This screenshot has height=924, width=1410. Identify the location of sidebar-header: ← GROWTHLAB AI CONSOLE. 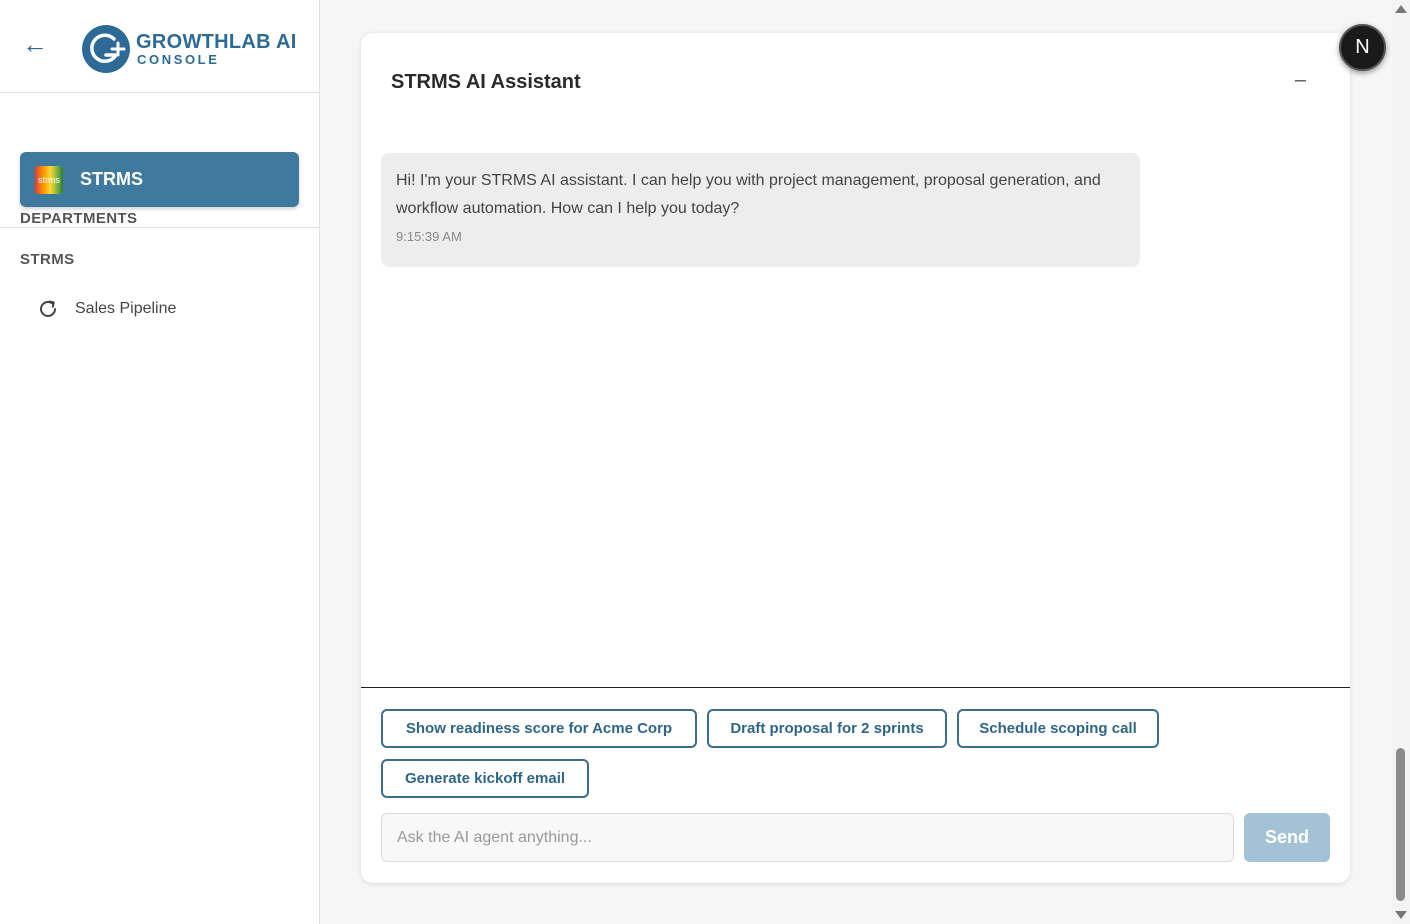
(159, 46).